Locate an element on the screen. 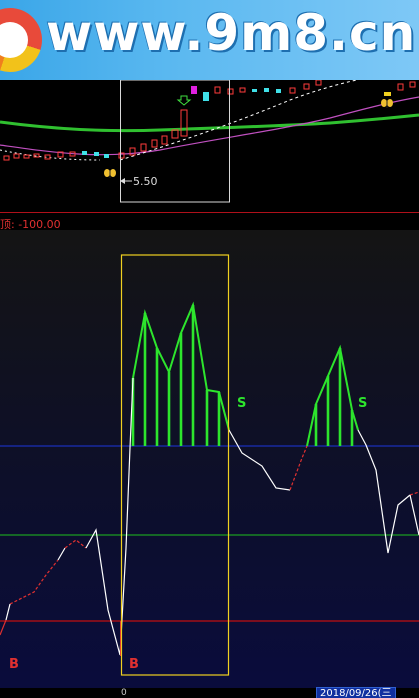  sell-signal-1: S is located at coordinates (241, 403).